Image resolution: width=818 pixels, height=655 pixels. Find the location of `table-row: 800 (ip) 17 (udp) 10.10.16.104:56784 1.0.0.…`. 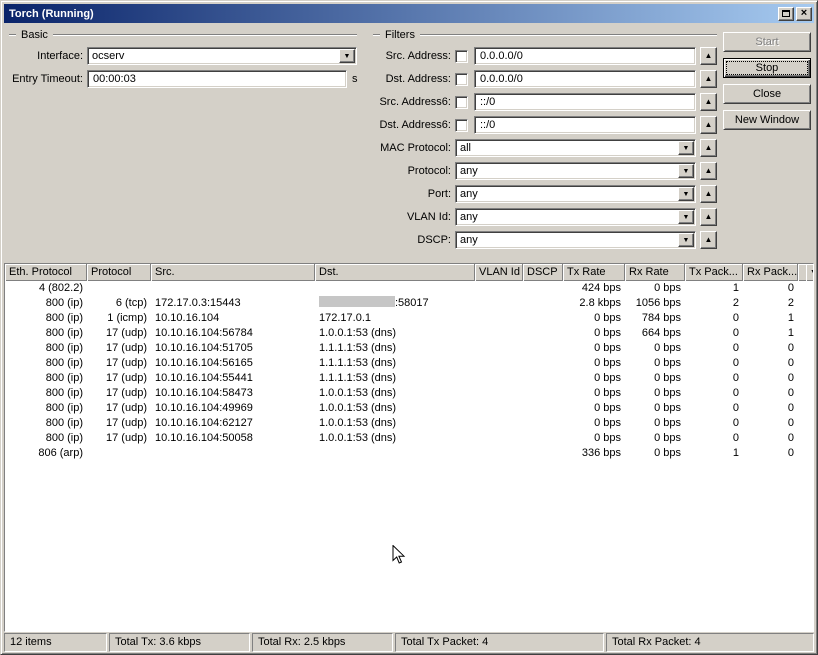

table-row: 800 (ip) 17 (udp) 10.10.16.104:56784 1.0.0.… is located at coordinates (409, 333).